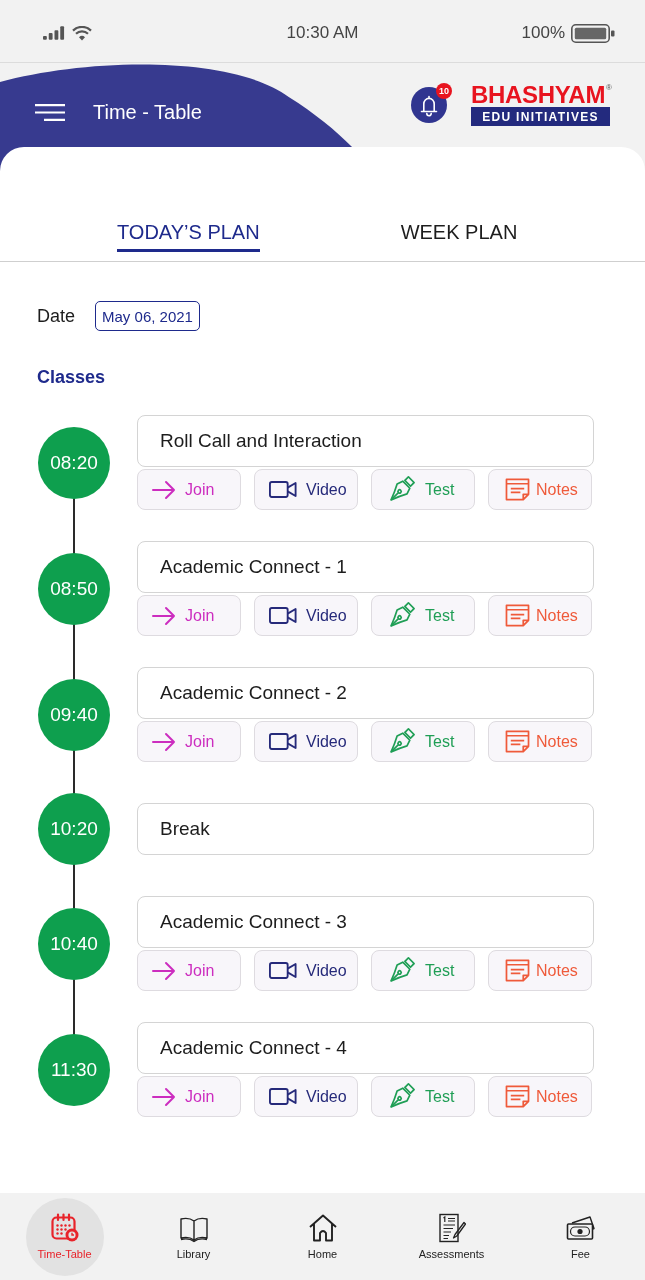 Image resolution: width=645 pixels, height=1280 pixels. I want to click on signal-icon, so click(54, 33).